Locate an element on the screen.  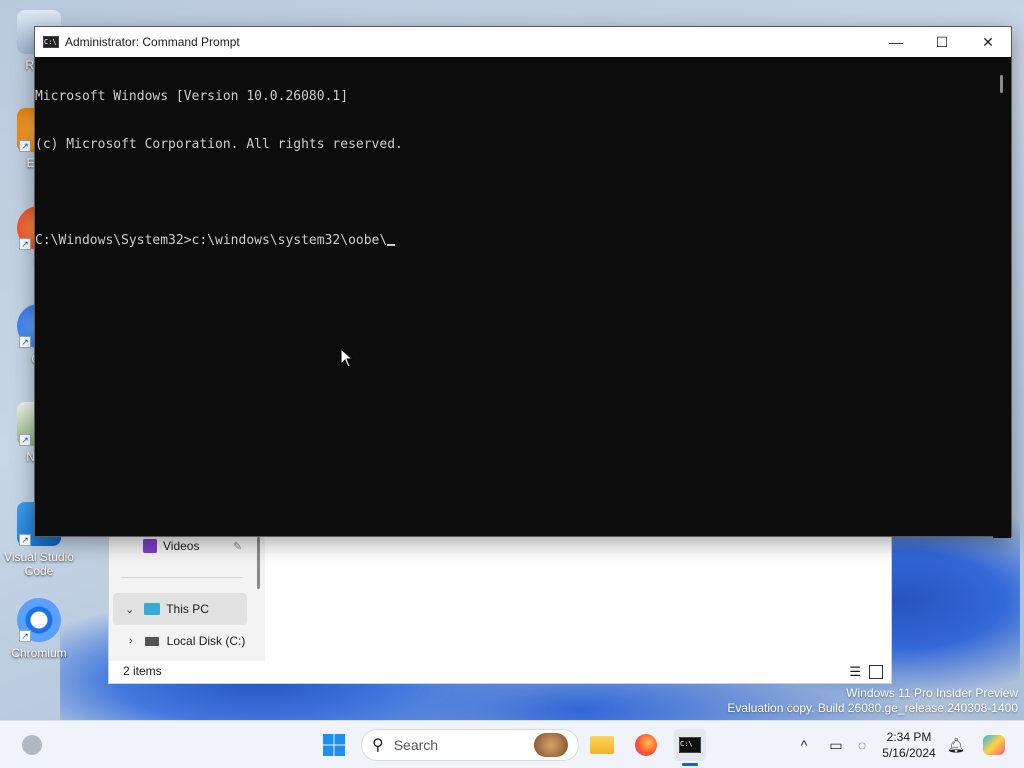
pc-icon is located at coordinates (152, 609).